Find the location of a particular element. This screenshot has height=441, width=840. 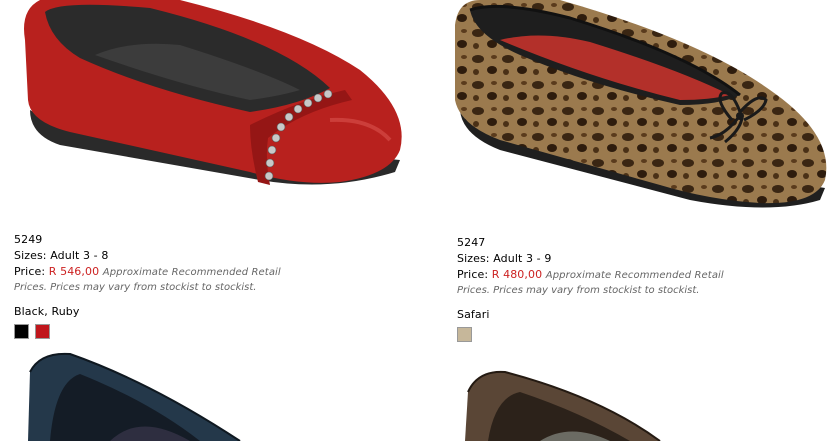

price-amount: R 546,00 is located at coordinates (74, 271).